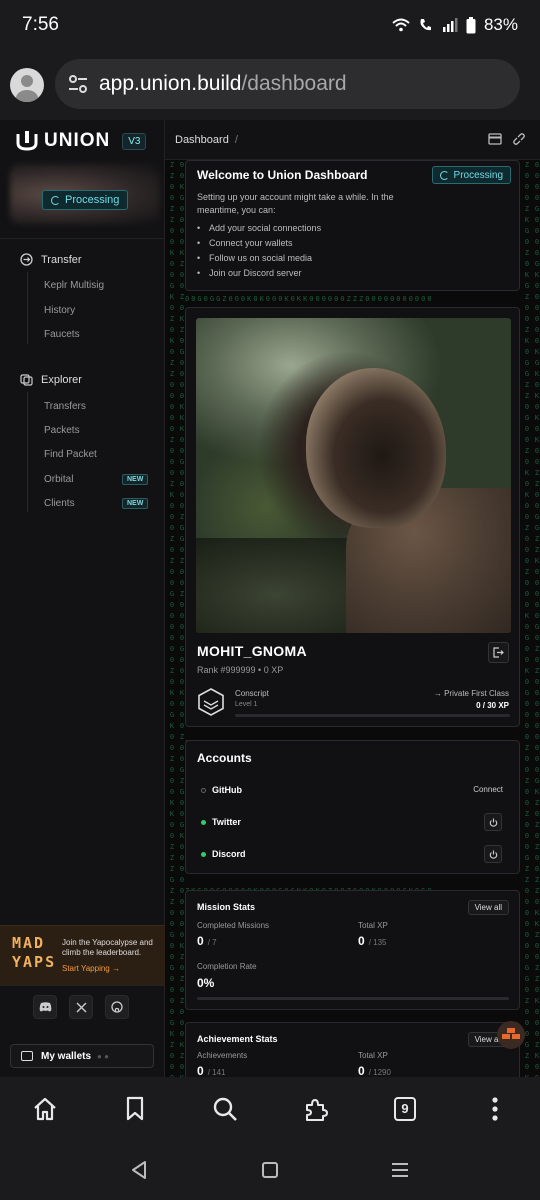  What do you see at coordinates (372, 715) in the screenshot?
I see `xp-progress-bar` at bounding box center [372, 715].